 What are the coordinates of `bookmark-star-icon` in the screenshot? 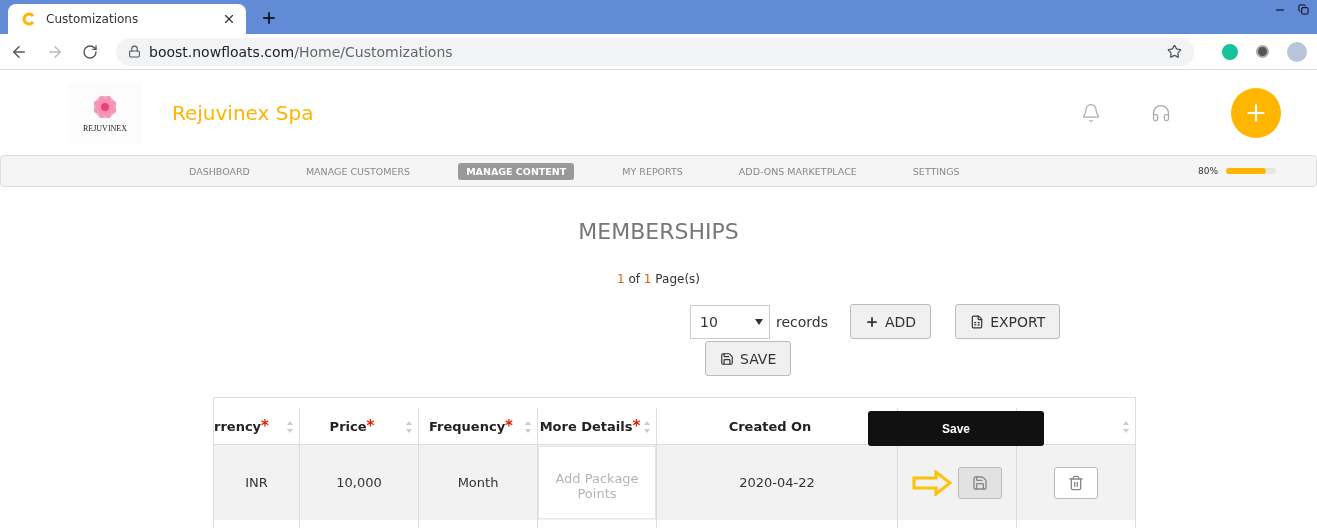 It's located at (1174, 51).